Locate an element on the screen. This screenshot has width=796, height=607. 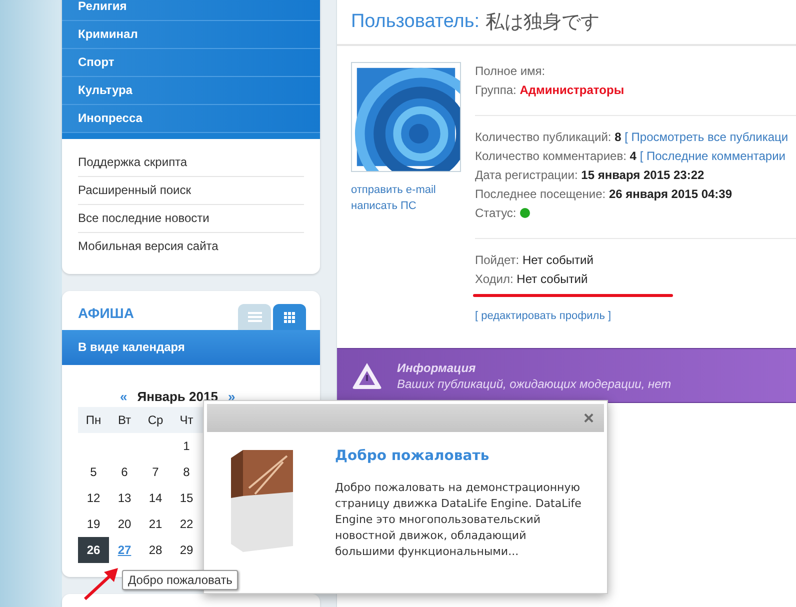
profile-action-link: отправить e-mail is located at coordinates (406, 190).